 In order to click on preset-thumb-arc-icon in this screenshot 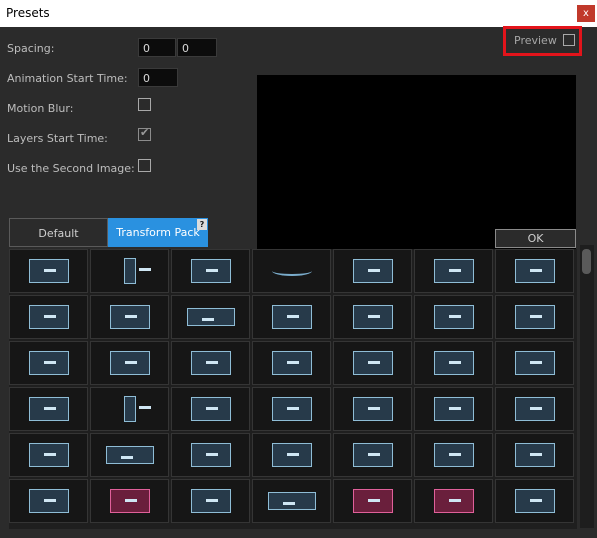, I will do `click(291, 271)`.